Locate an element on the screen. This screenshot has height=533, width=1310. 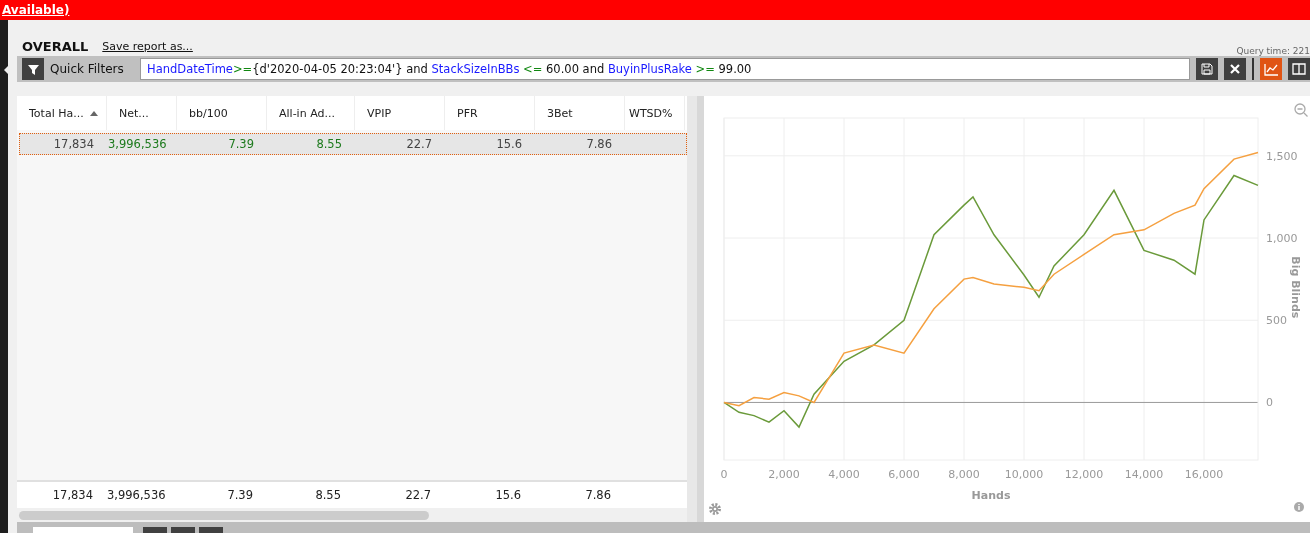
axis-tick-label: 8,000 is located at coordinates (964, 474).